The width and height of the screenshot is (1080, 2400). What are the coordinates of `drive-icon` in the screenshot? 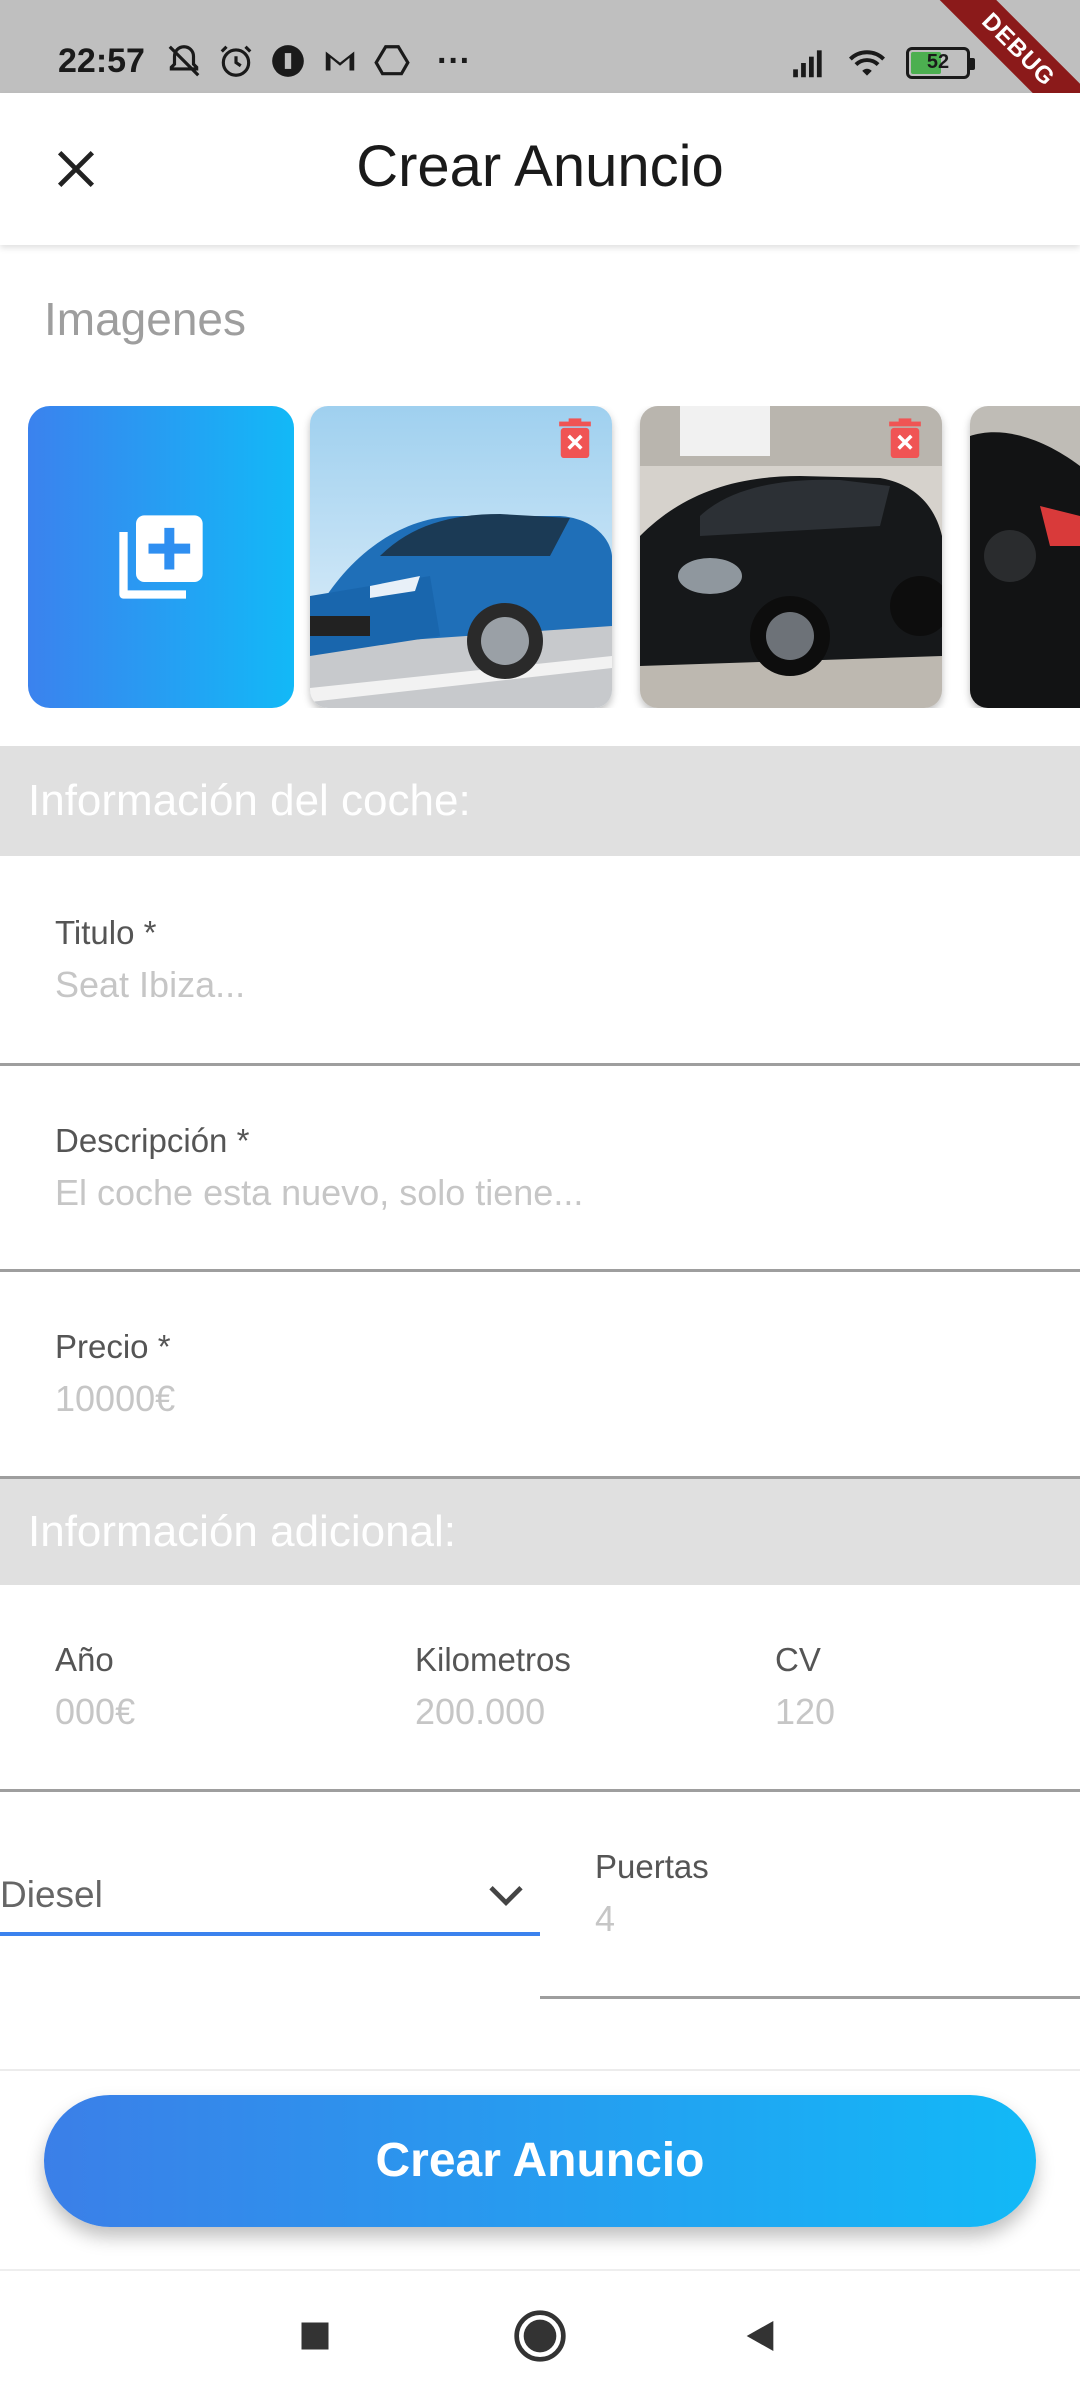 It's located at (392, 60).